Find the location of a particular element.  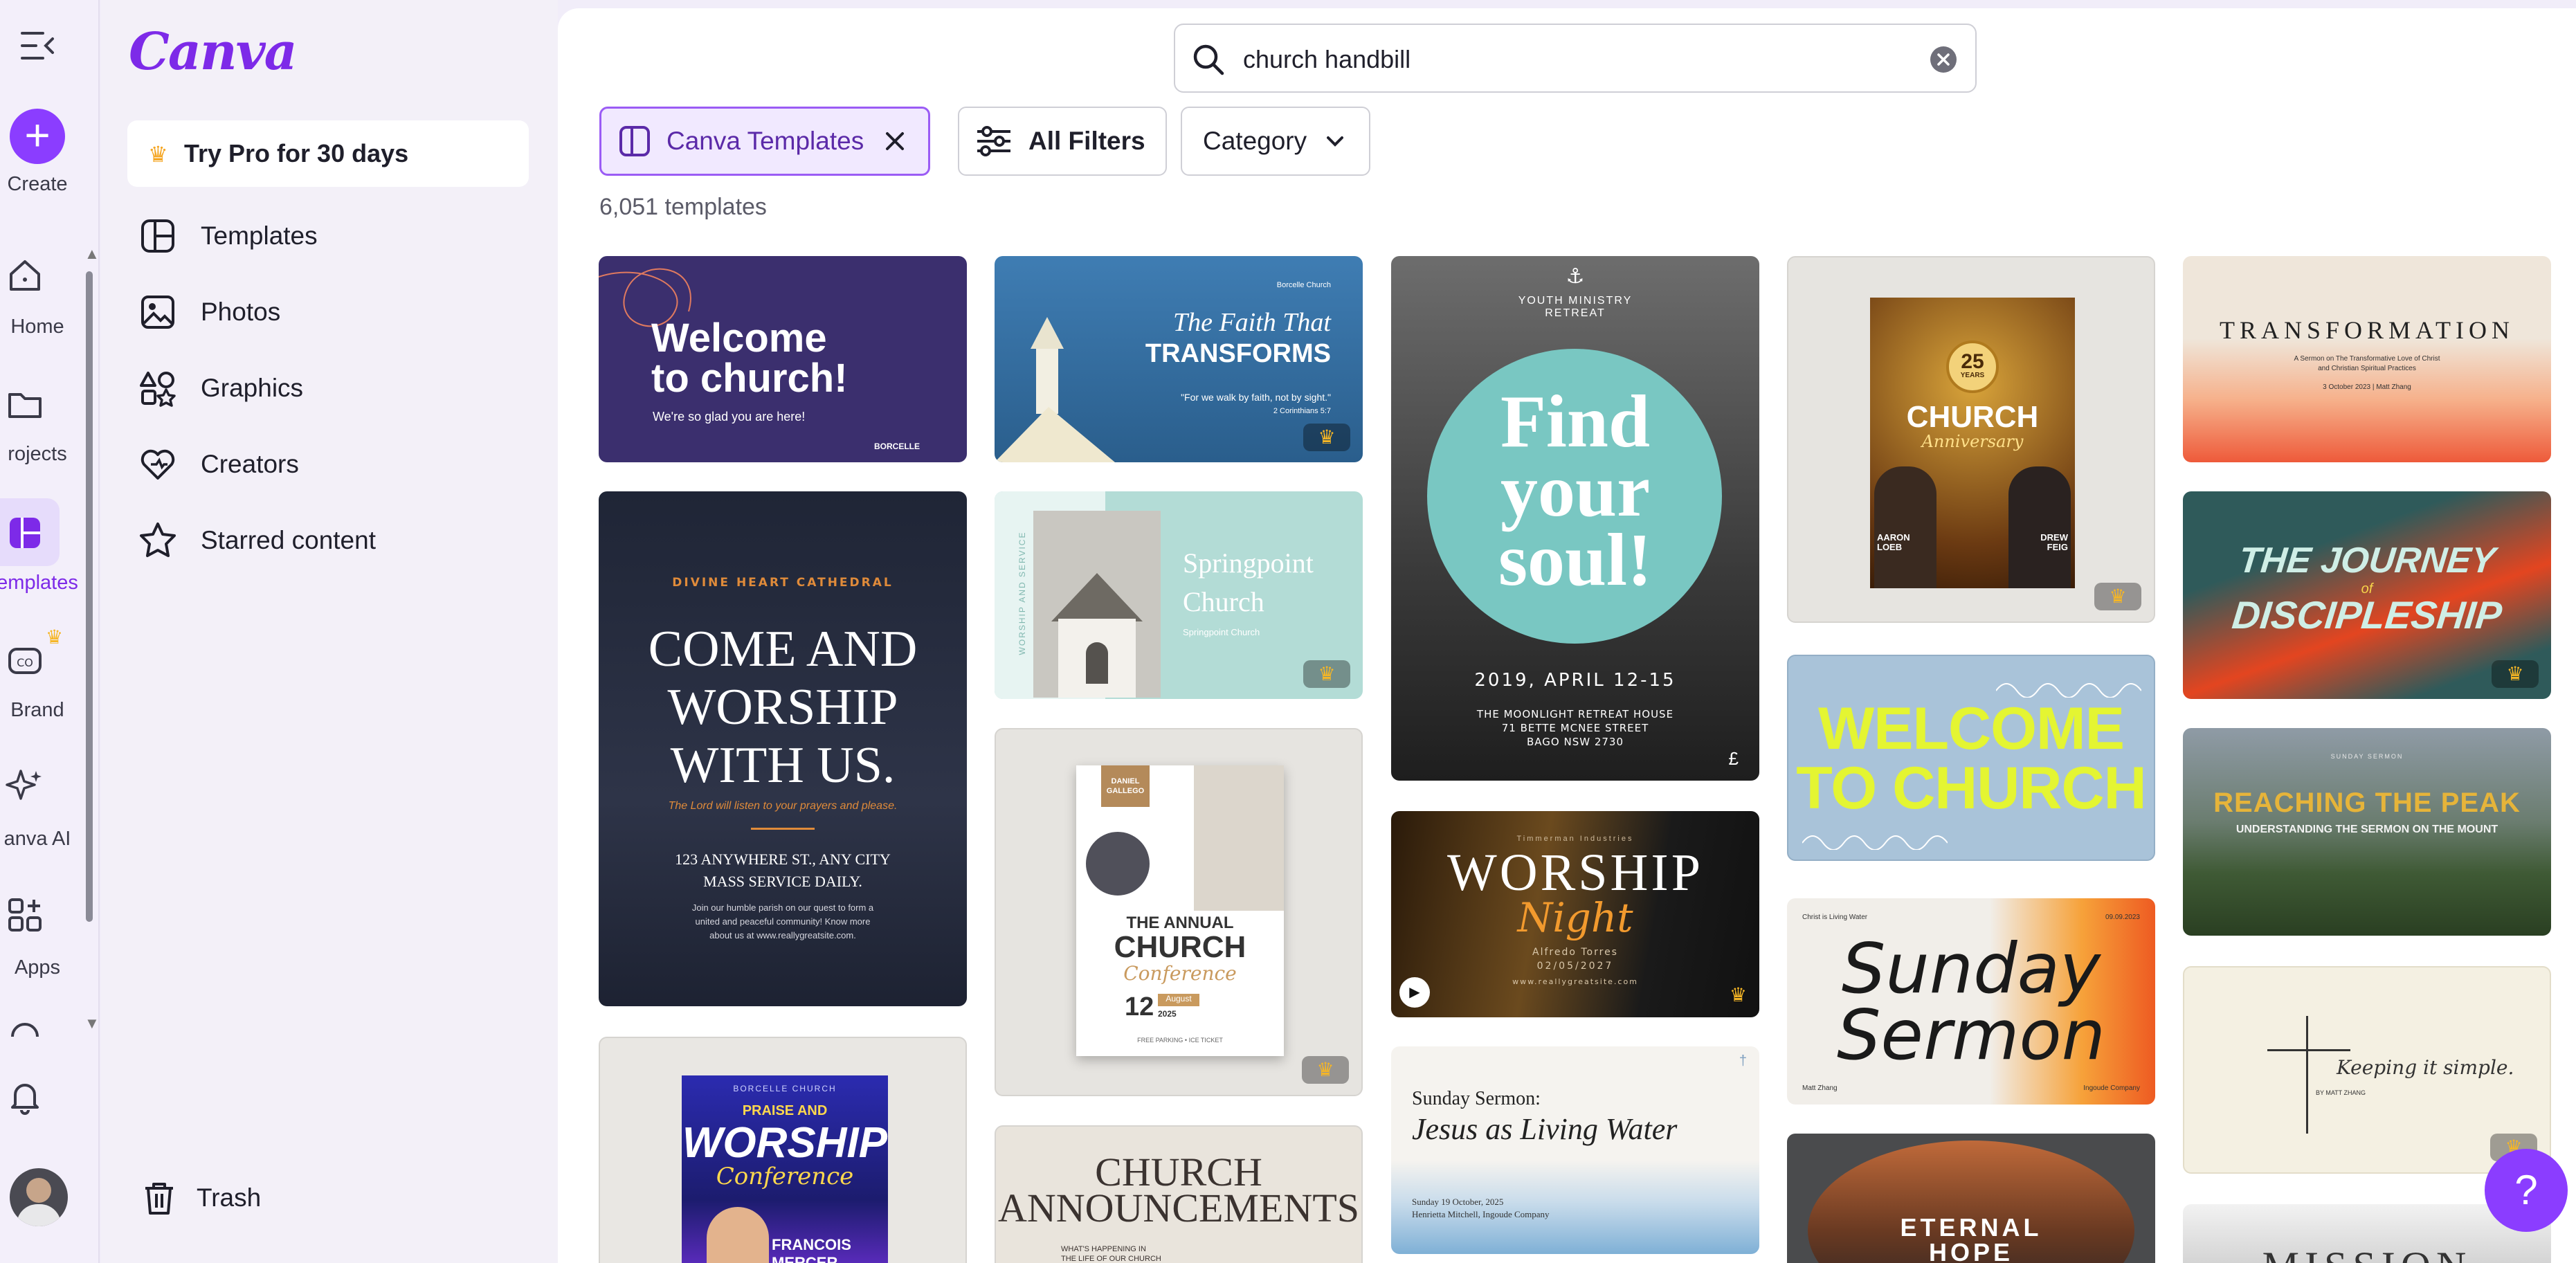

template-card: WELCOMETO CHURCH is located at coordinates (1971, 758).